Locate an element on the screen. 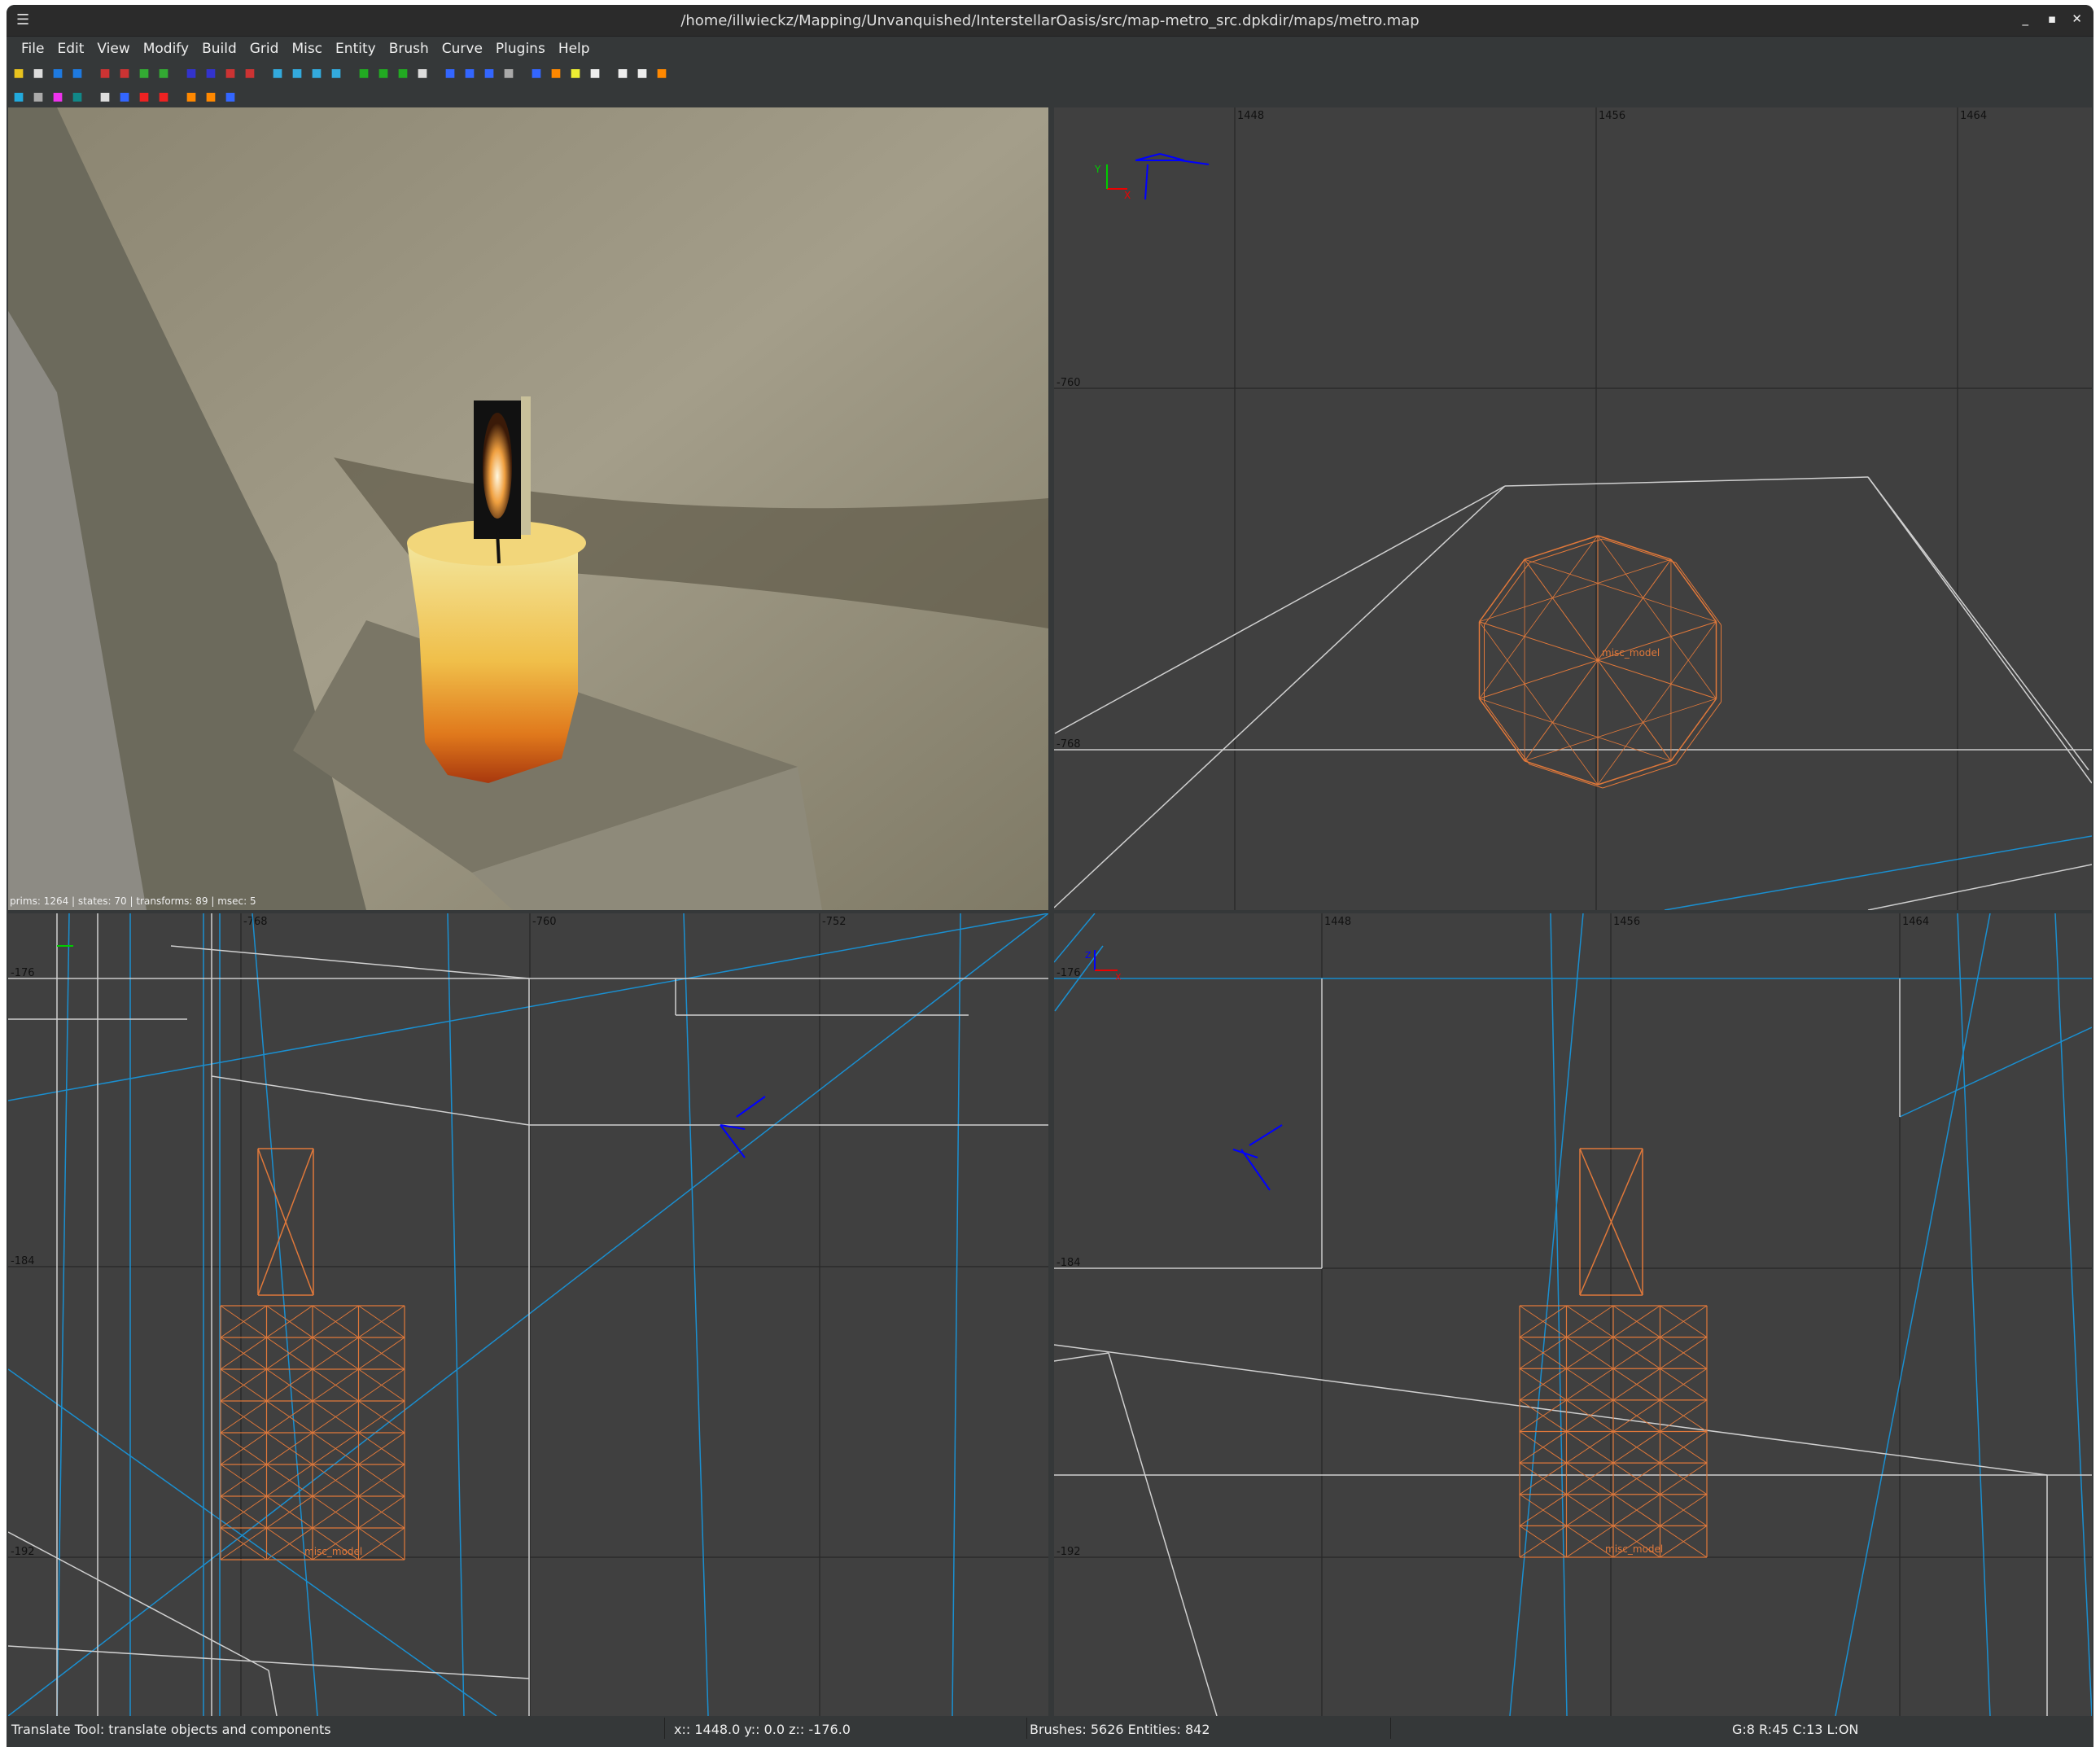 This screenshot has height=1751, width=2100. rotate-z-icon: ■ is located at coordinates (211, 73).